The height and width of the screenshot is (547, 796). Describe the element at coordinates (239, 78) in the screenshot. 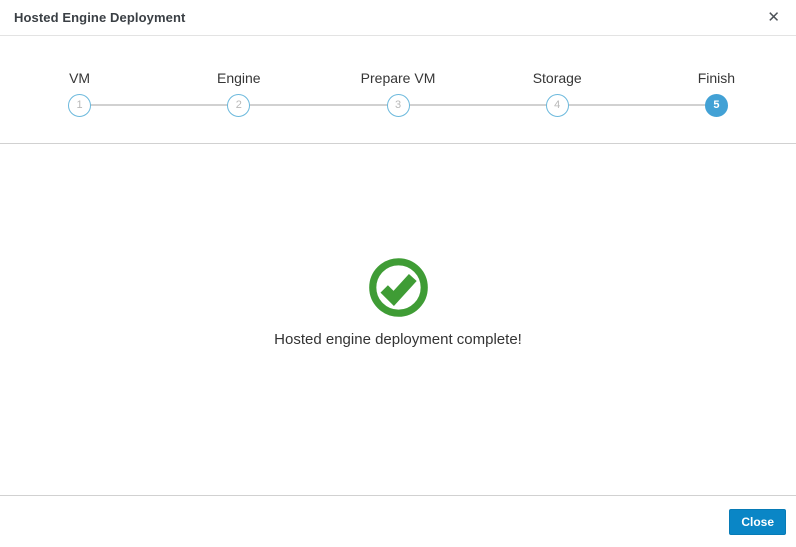

I see `step-label: Engine` at that location.